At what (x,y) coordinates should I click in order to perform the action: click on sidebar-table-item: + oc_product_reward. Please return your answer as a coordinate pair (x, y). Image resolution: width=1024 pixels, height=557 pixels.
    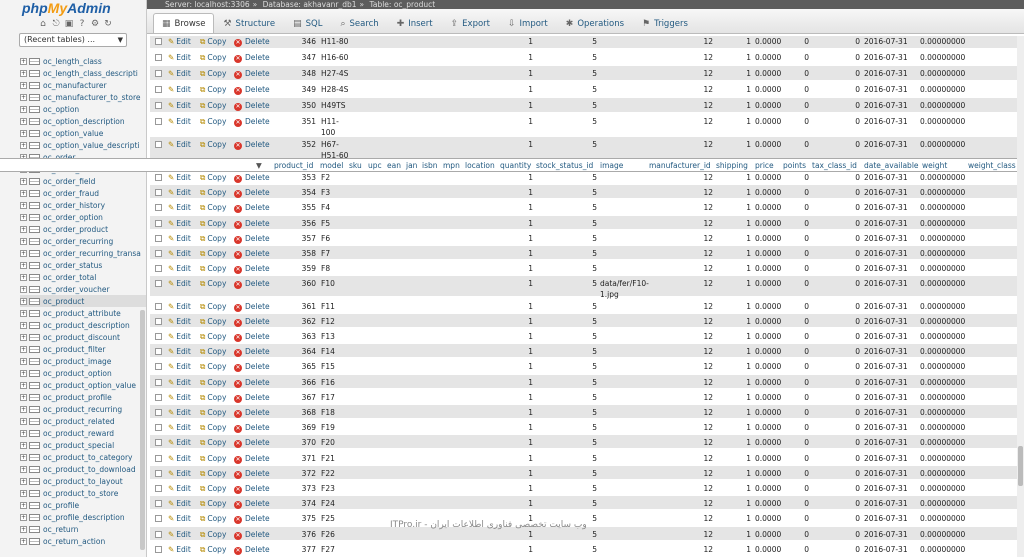
    Looking at the image, I should click on (83, 433).